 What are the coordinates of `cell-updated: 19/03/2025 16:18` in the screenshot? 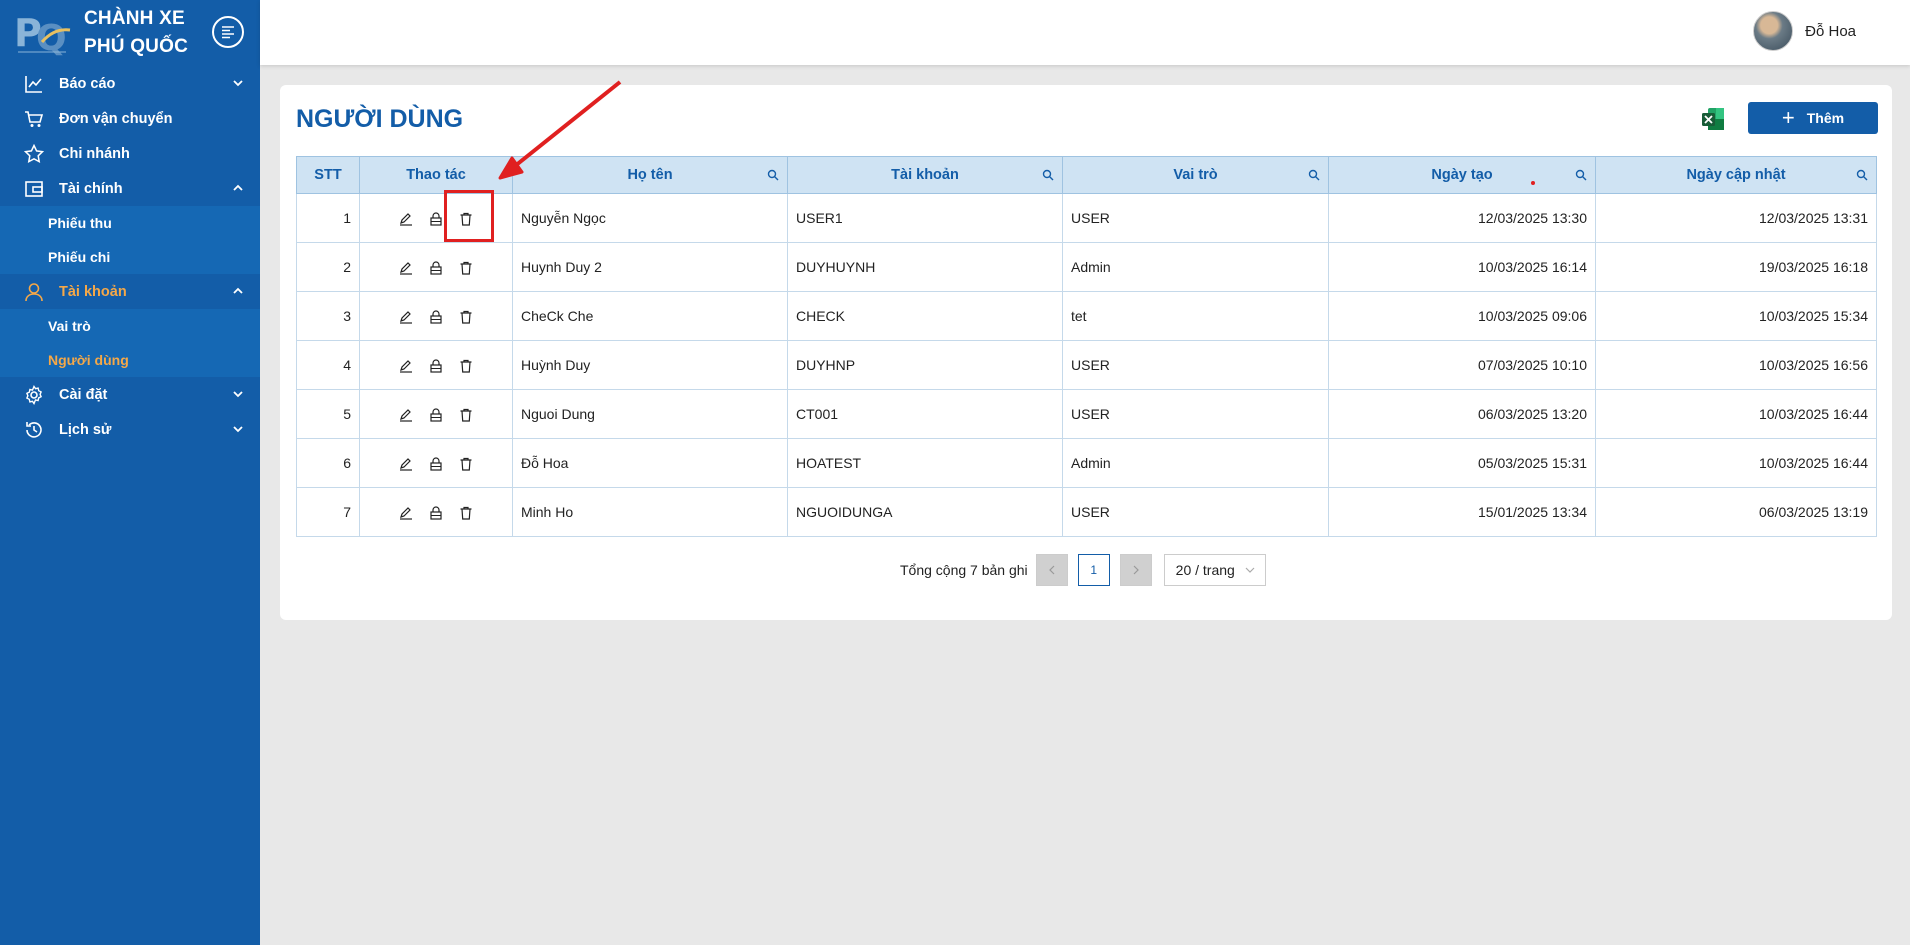 It's located at (1736, 267).